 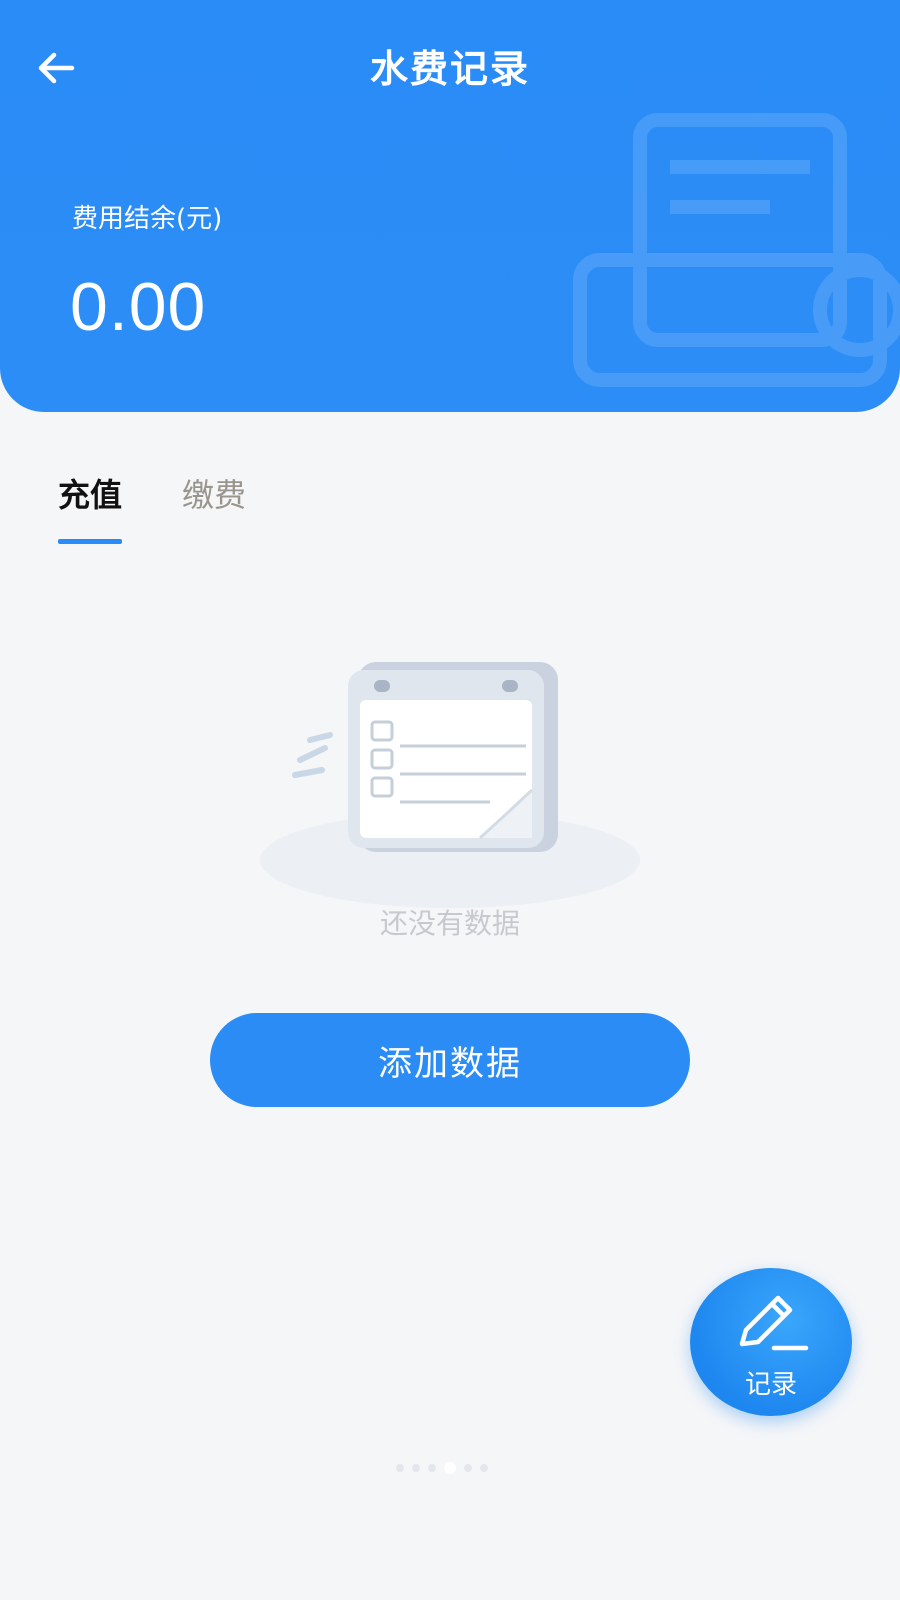 What do you see at coordinates (90, 507) in the screenshot?
I see `tab-recharge: 充值` at bounding box center [90, 507].